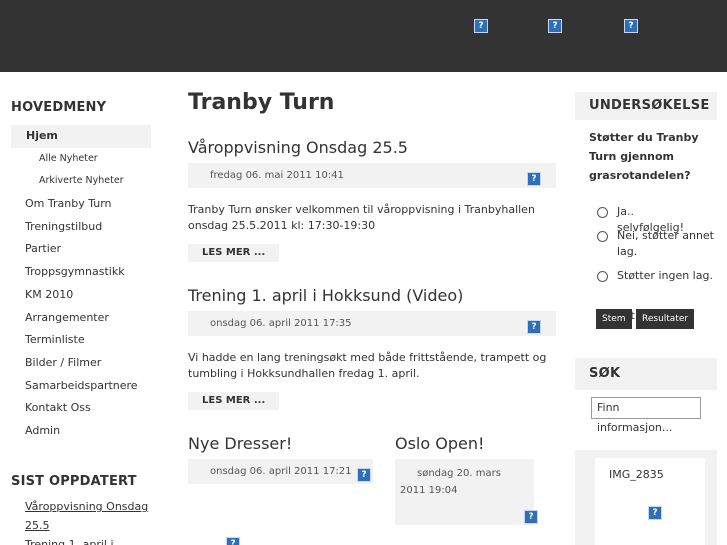  What do you see at coordinates (81, 136) in the screenshot?
I see `menu-item-hjem: Hjem` at bounding box center [81, 136].